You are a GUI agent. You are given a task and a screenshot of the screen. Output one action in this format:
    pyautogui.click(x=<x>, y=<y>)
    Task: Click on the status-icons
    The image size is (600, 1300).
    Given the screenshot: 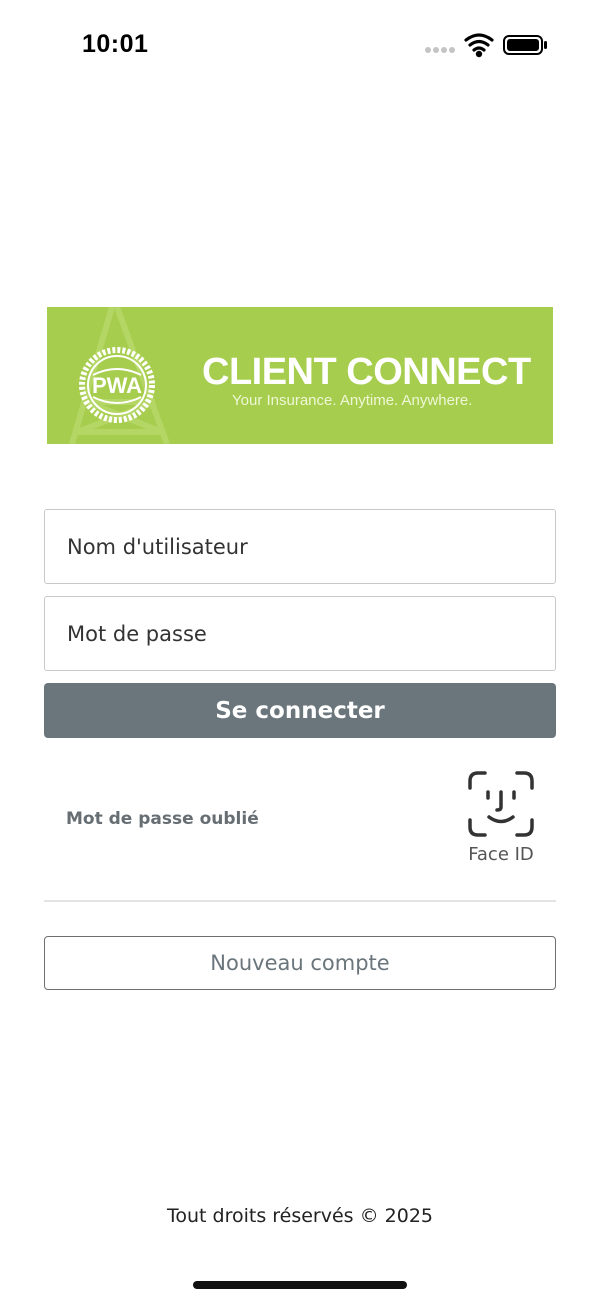 What is the action you would take?
    pyautogui.click(x=486, y=45)
    